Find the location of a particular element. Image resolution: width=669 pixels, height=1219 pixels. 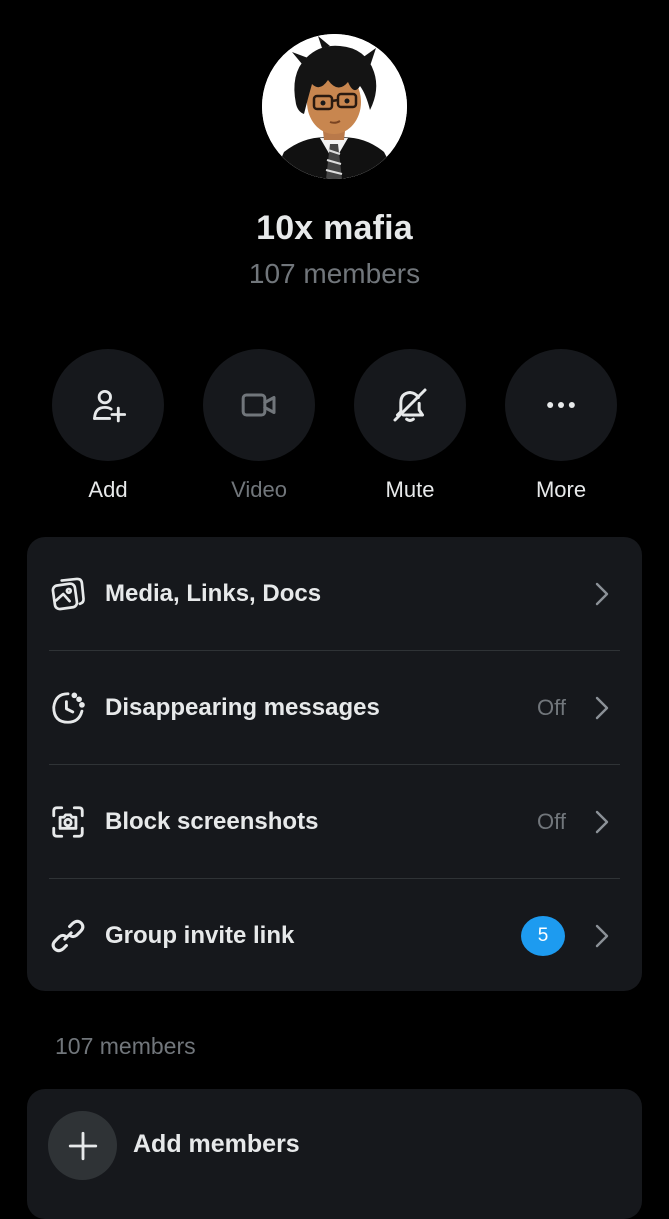

mute-button-circle is located at coordinates (410, 405).